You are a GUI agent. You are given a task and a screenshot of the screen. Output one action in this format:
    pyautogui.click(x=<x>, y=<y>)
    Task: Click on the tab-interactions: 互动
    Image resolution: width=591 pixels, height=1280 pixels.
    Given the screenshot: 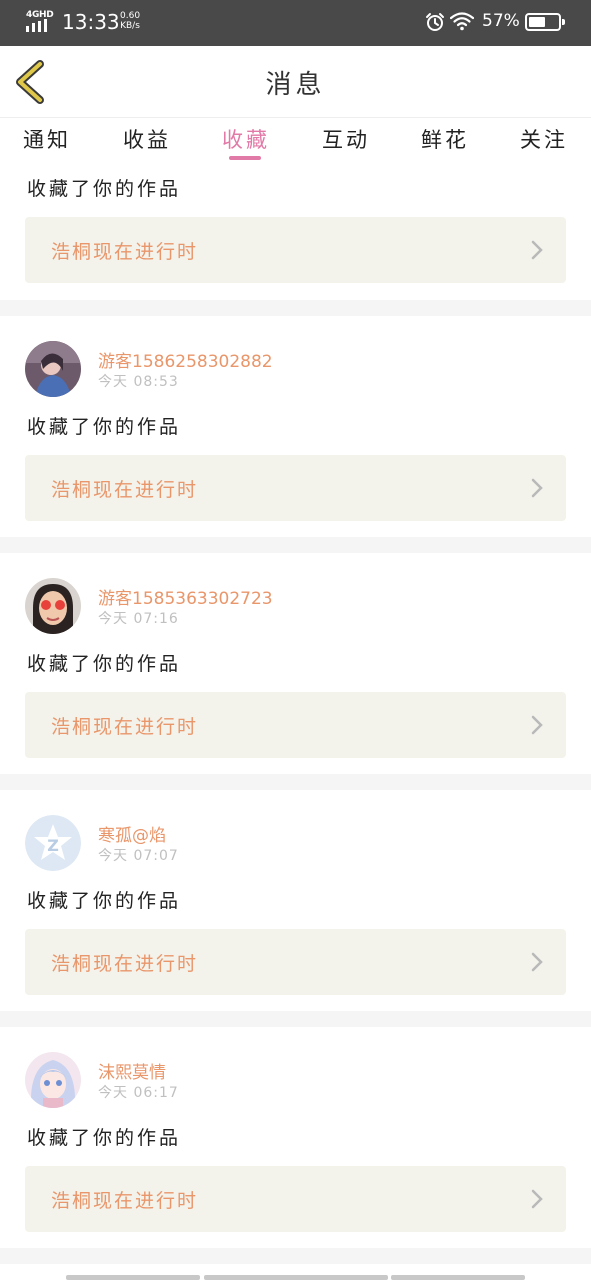 What is the action you would take?
    pyautogui.click(x=346, y=139)
    